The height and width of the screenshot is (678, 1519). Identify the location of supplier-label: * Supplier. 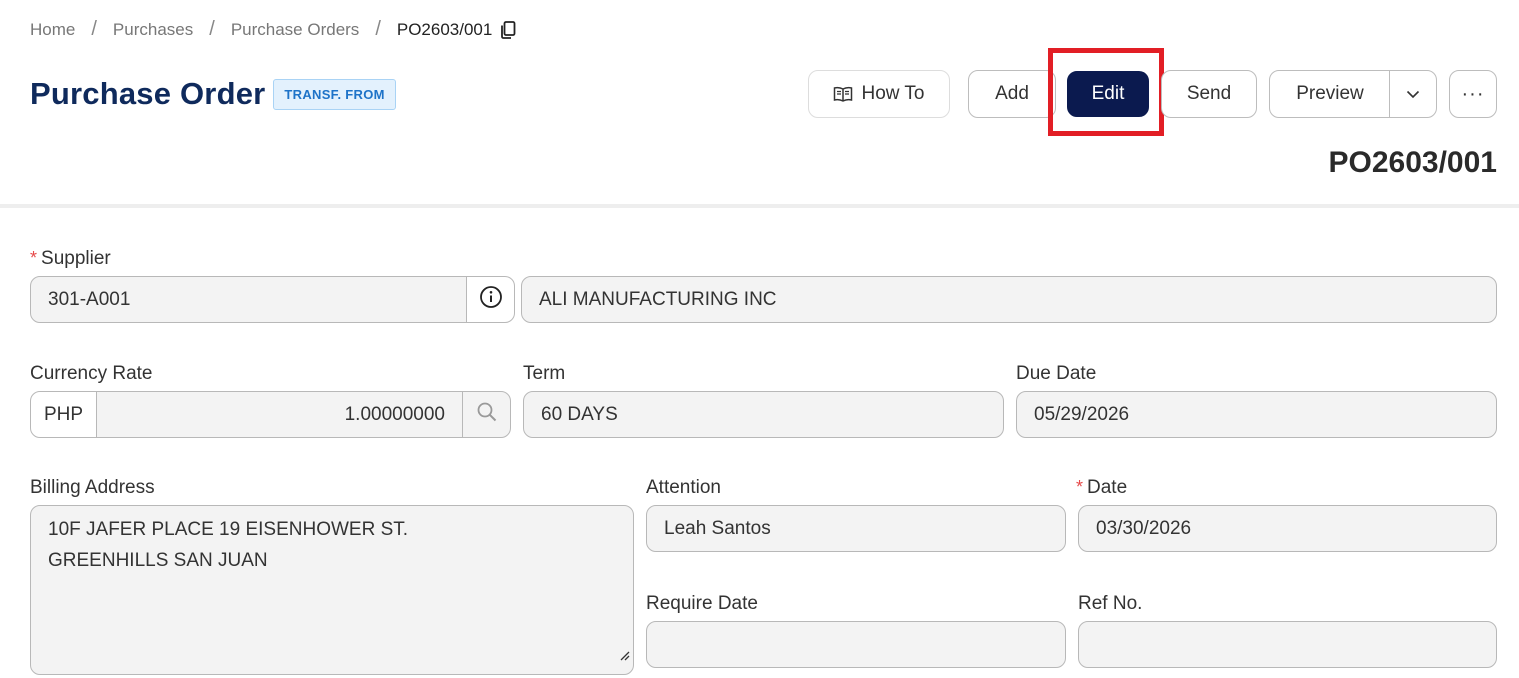
(70, 259).